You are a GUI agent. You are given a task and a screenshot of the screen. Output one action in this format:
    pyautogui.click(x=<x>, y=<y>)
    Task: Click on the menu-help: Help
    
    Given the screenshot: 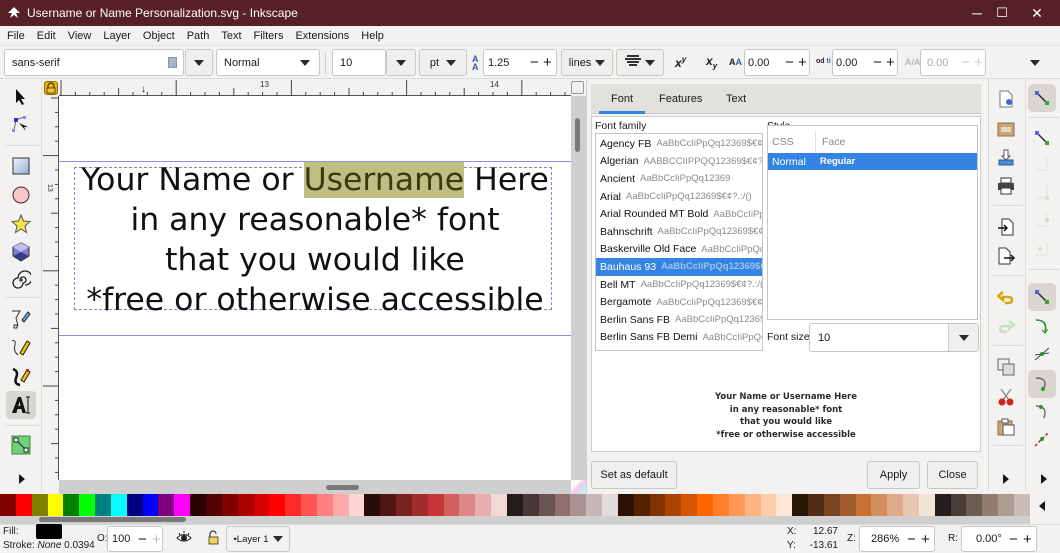 What is the action you would take?
    pyautogui.click(x=371, y=36)
    